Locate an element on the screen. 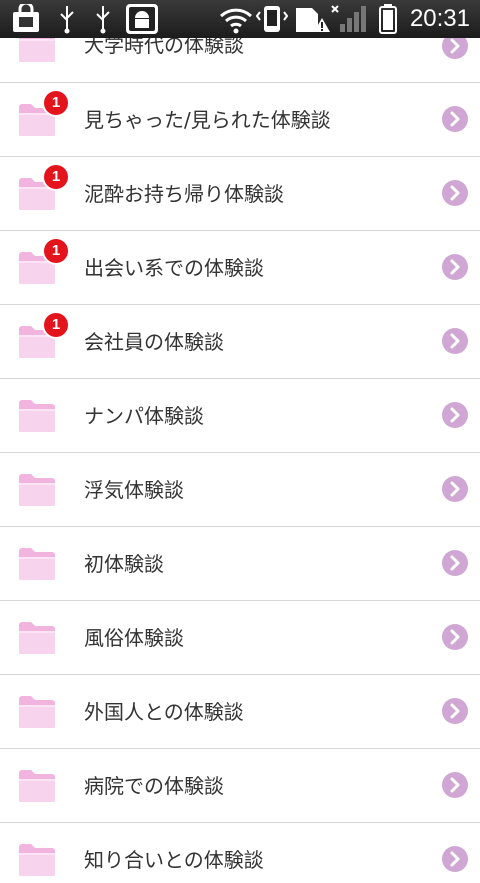  status-bar: 20:31 is located at coordinates (240, 19).